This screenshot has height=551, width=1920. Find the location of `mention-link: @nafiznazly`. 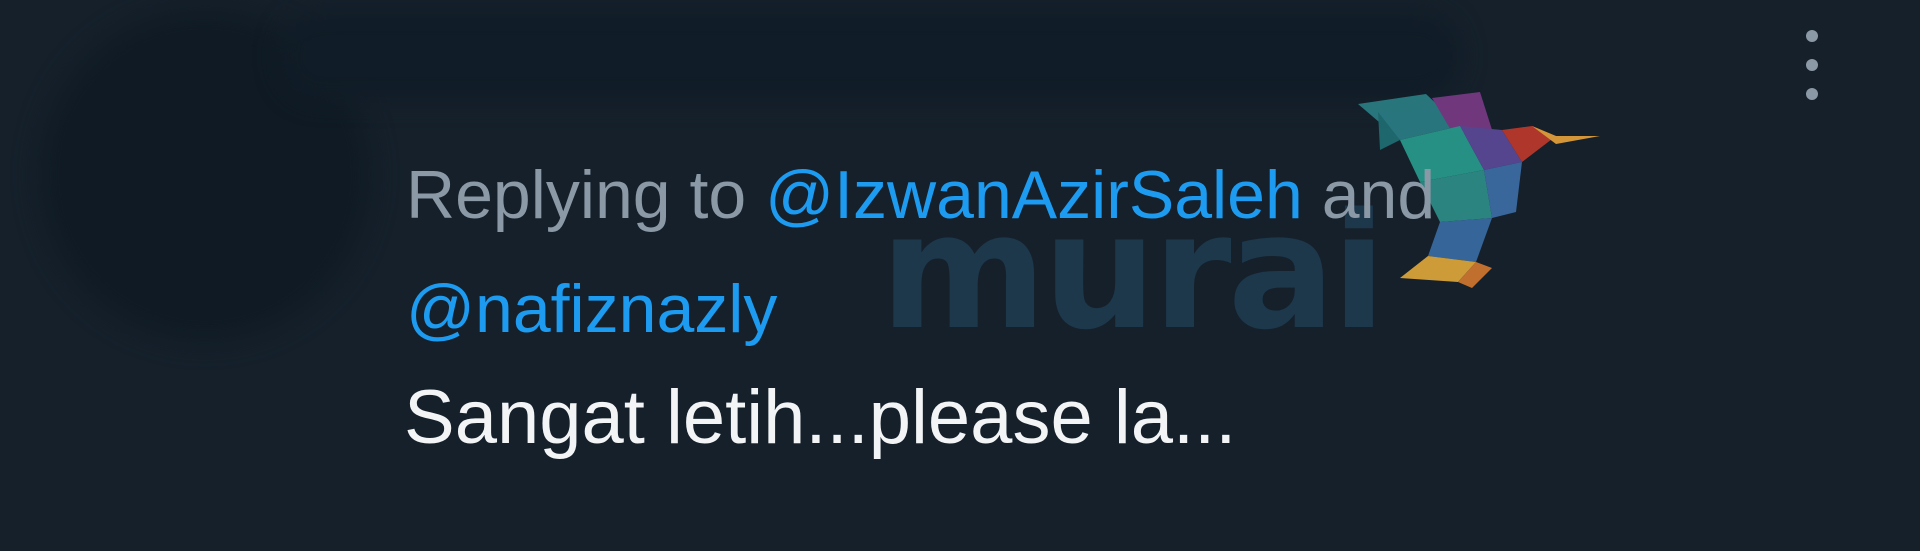

mention-link: @nafiznazly is located at coordinates (591, 309).